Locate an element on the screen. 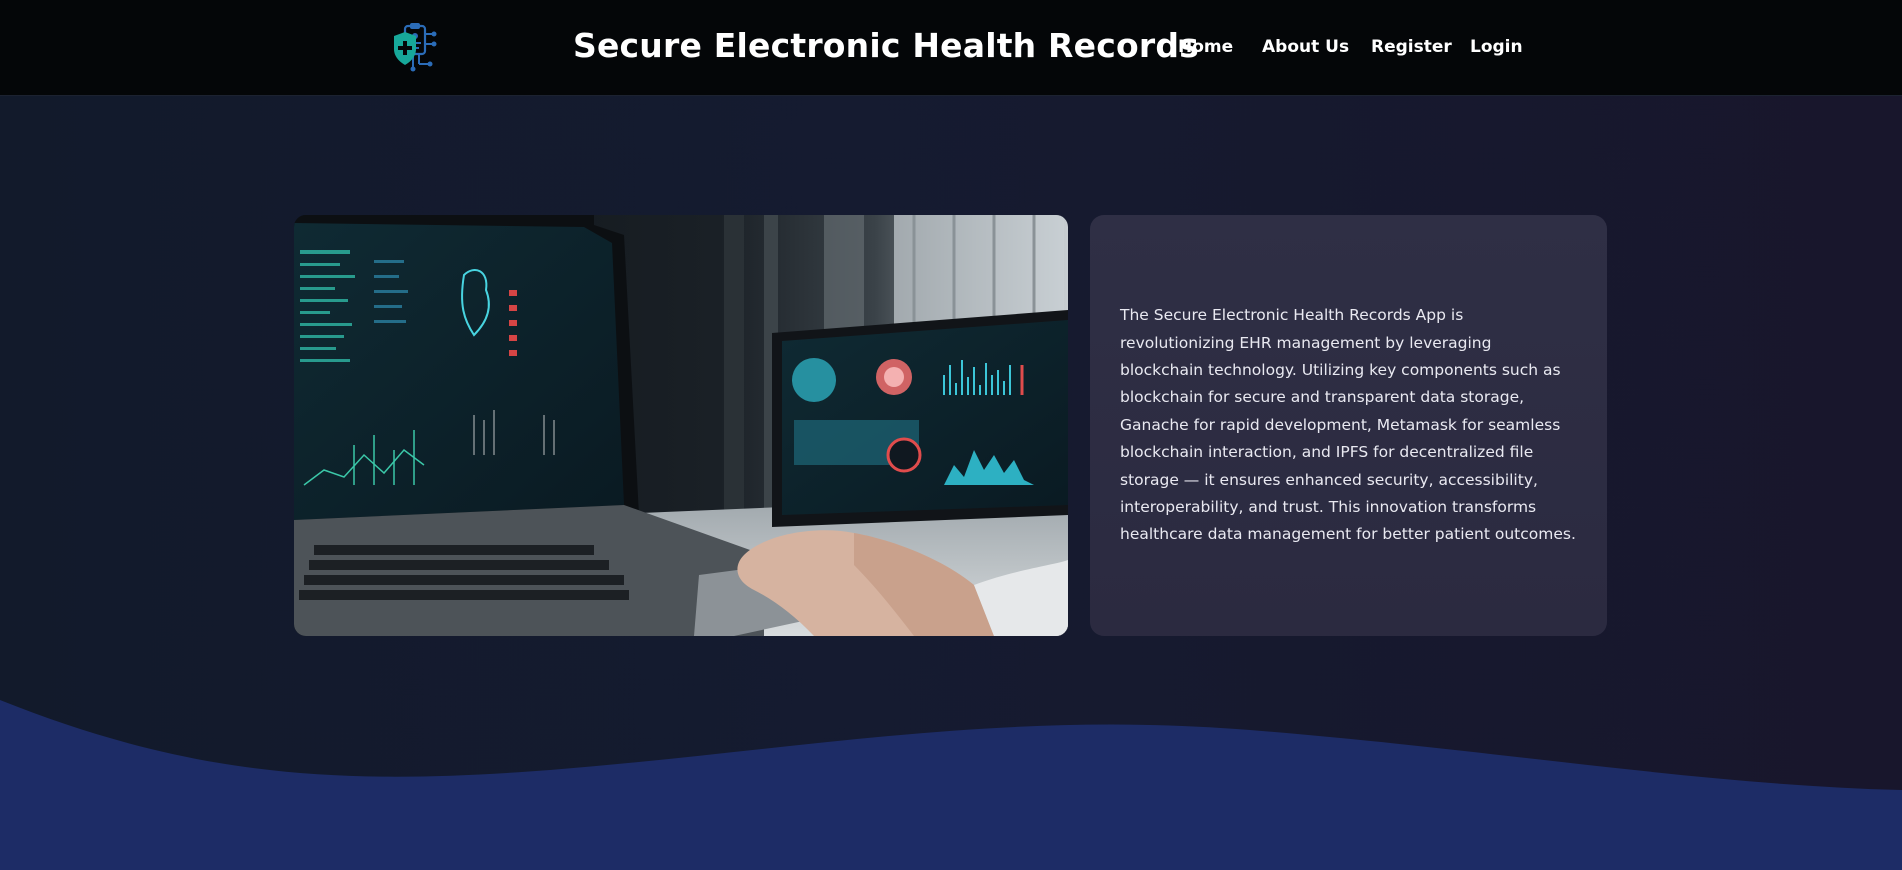 This screenshot has height=870, width=1902. page-title: Secure Electronic Health Records is located at coordinates (886, 45).